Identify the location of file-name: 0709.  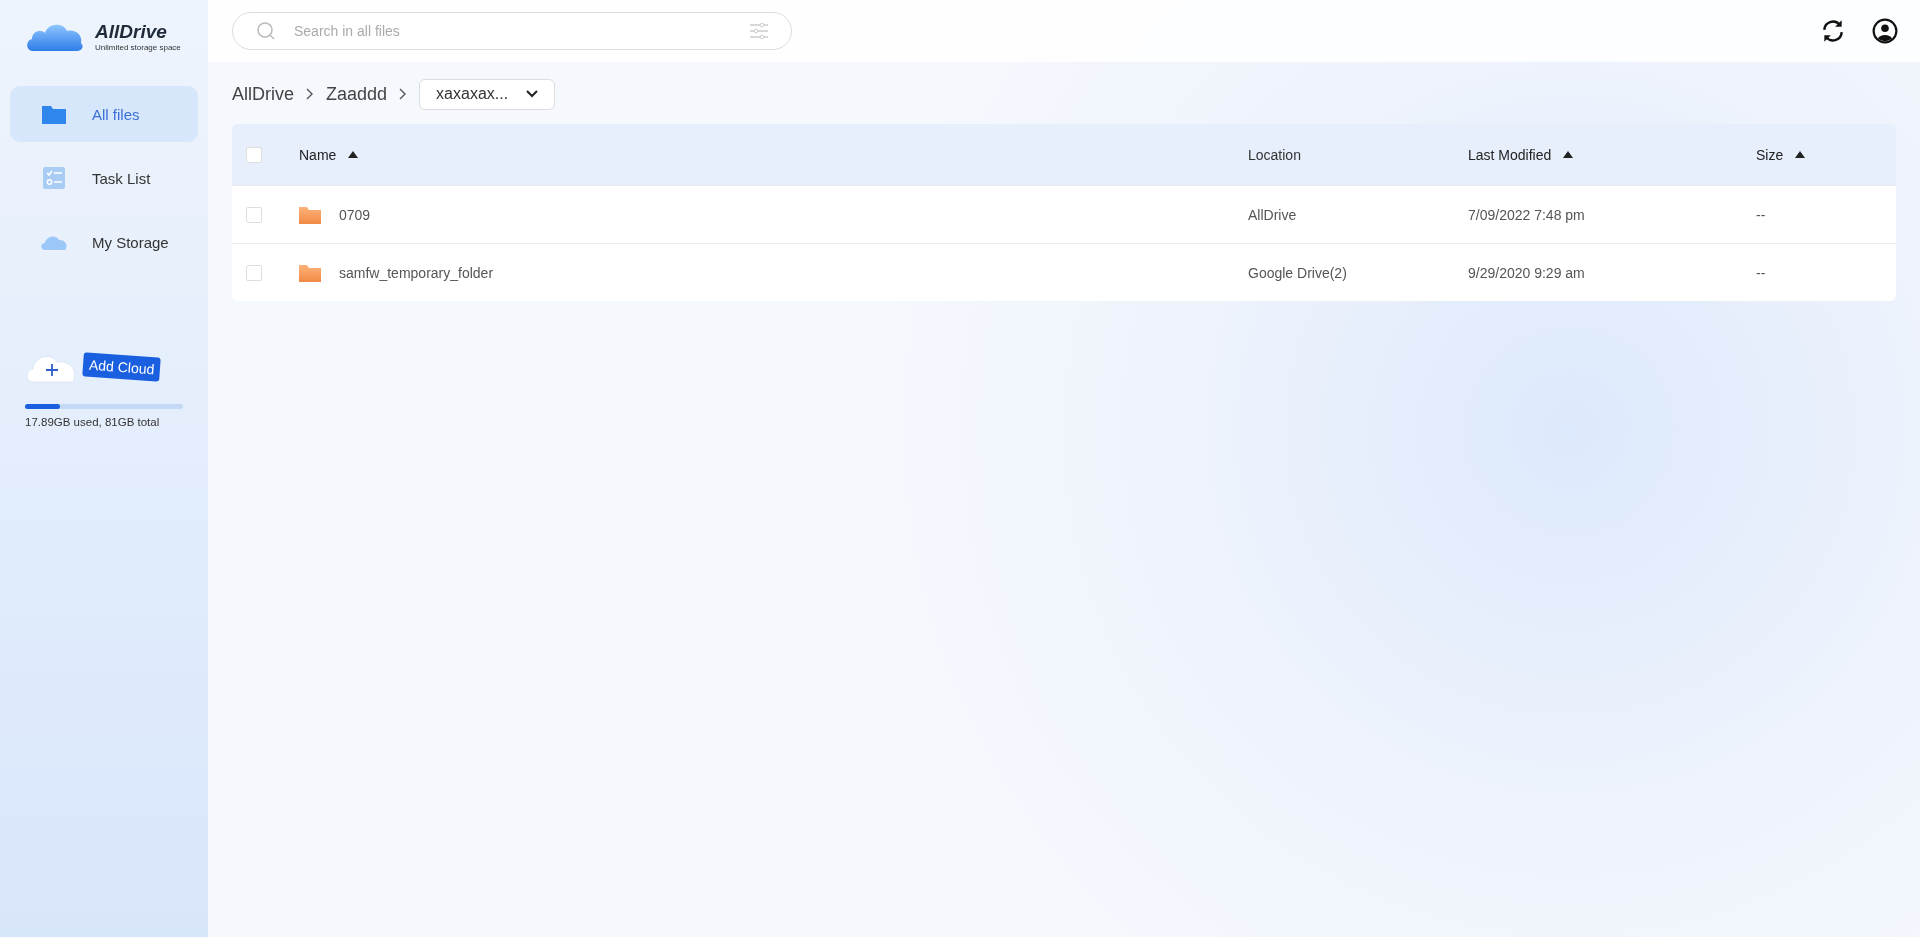
(355, 214).